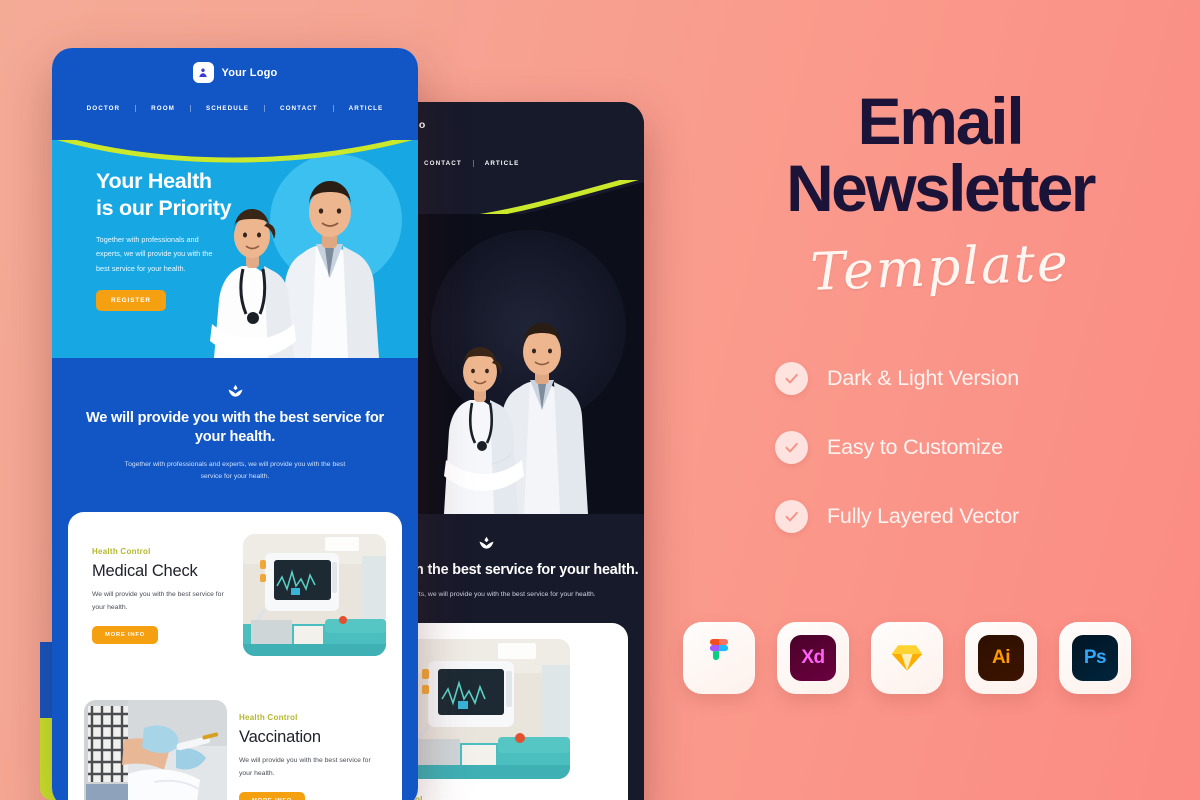 This screenshot has height=800, width=1200. What do you see at coordinates (164, 194) in the screenshot?
I see `light-hero-title: Your Health is our Priority` at bounding box center [164, 194].